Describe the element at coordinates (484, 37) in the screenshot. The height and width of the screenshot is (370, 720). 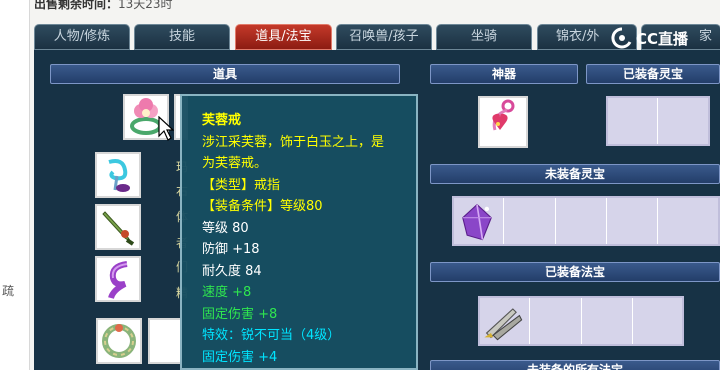
I see `tab-mounts: 坐骑` at that location.